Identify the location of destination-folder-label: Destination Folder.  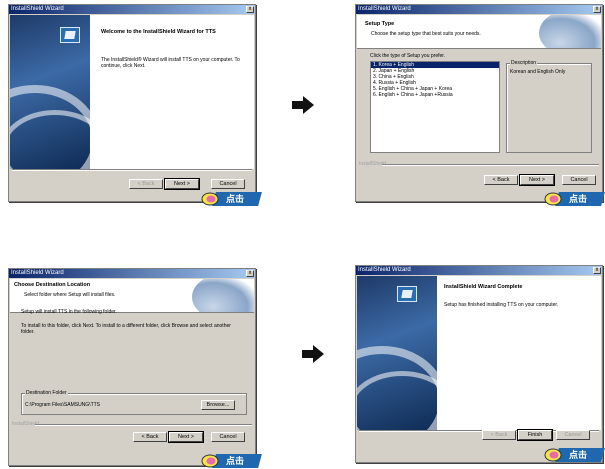
(46, 393).